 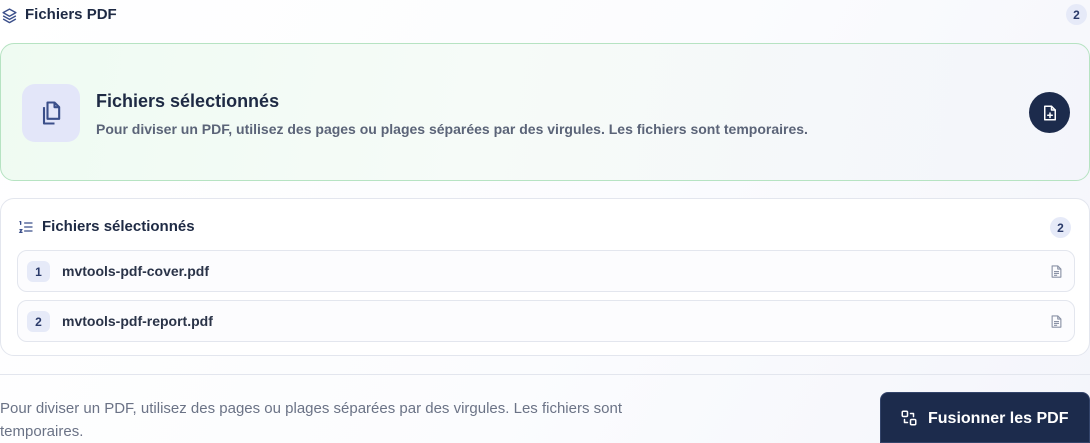 I want to click on file-count-badge: 2, so click(x=1076, y=14).